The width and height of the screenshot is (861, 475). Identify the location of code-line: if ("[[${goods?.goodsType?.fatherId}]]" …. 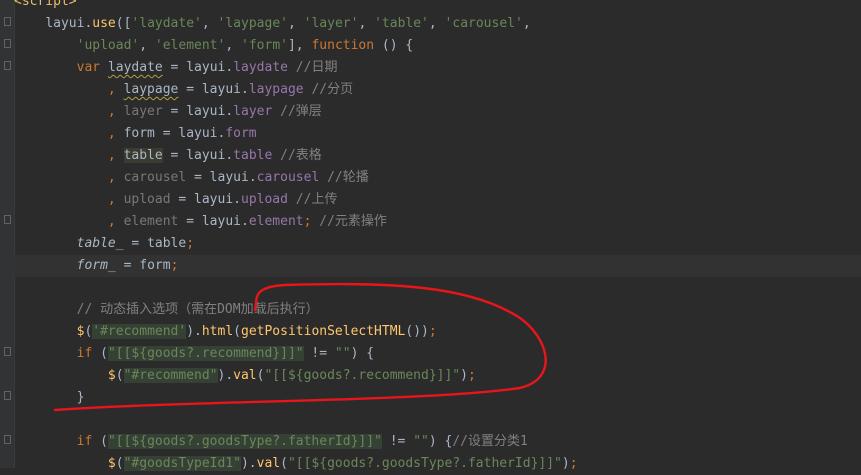
(437, 442).